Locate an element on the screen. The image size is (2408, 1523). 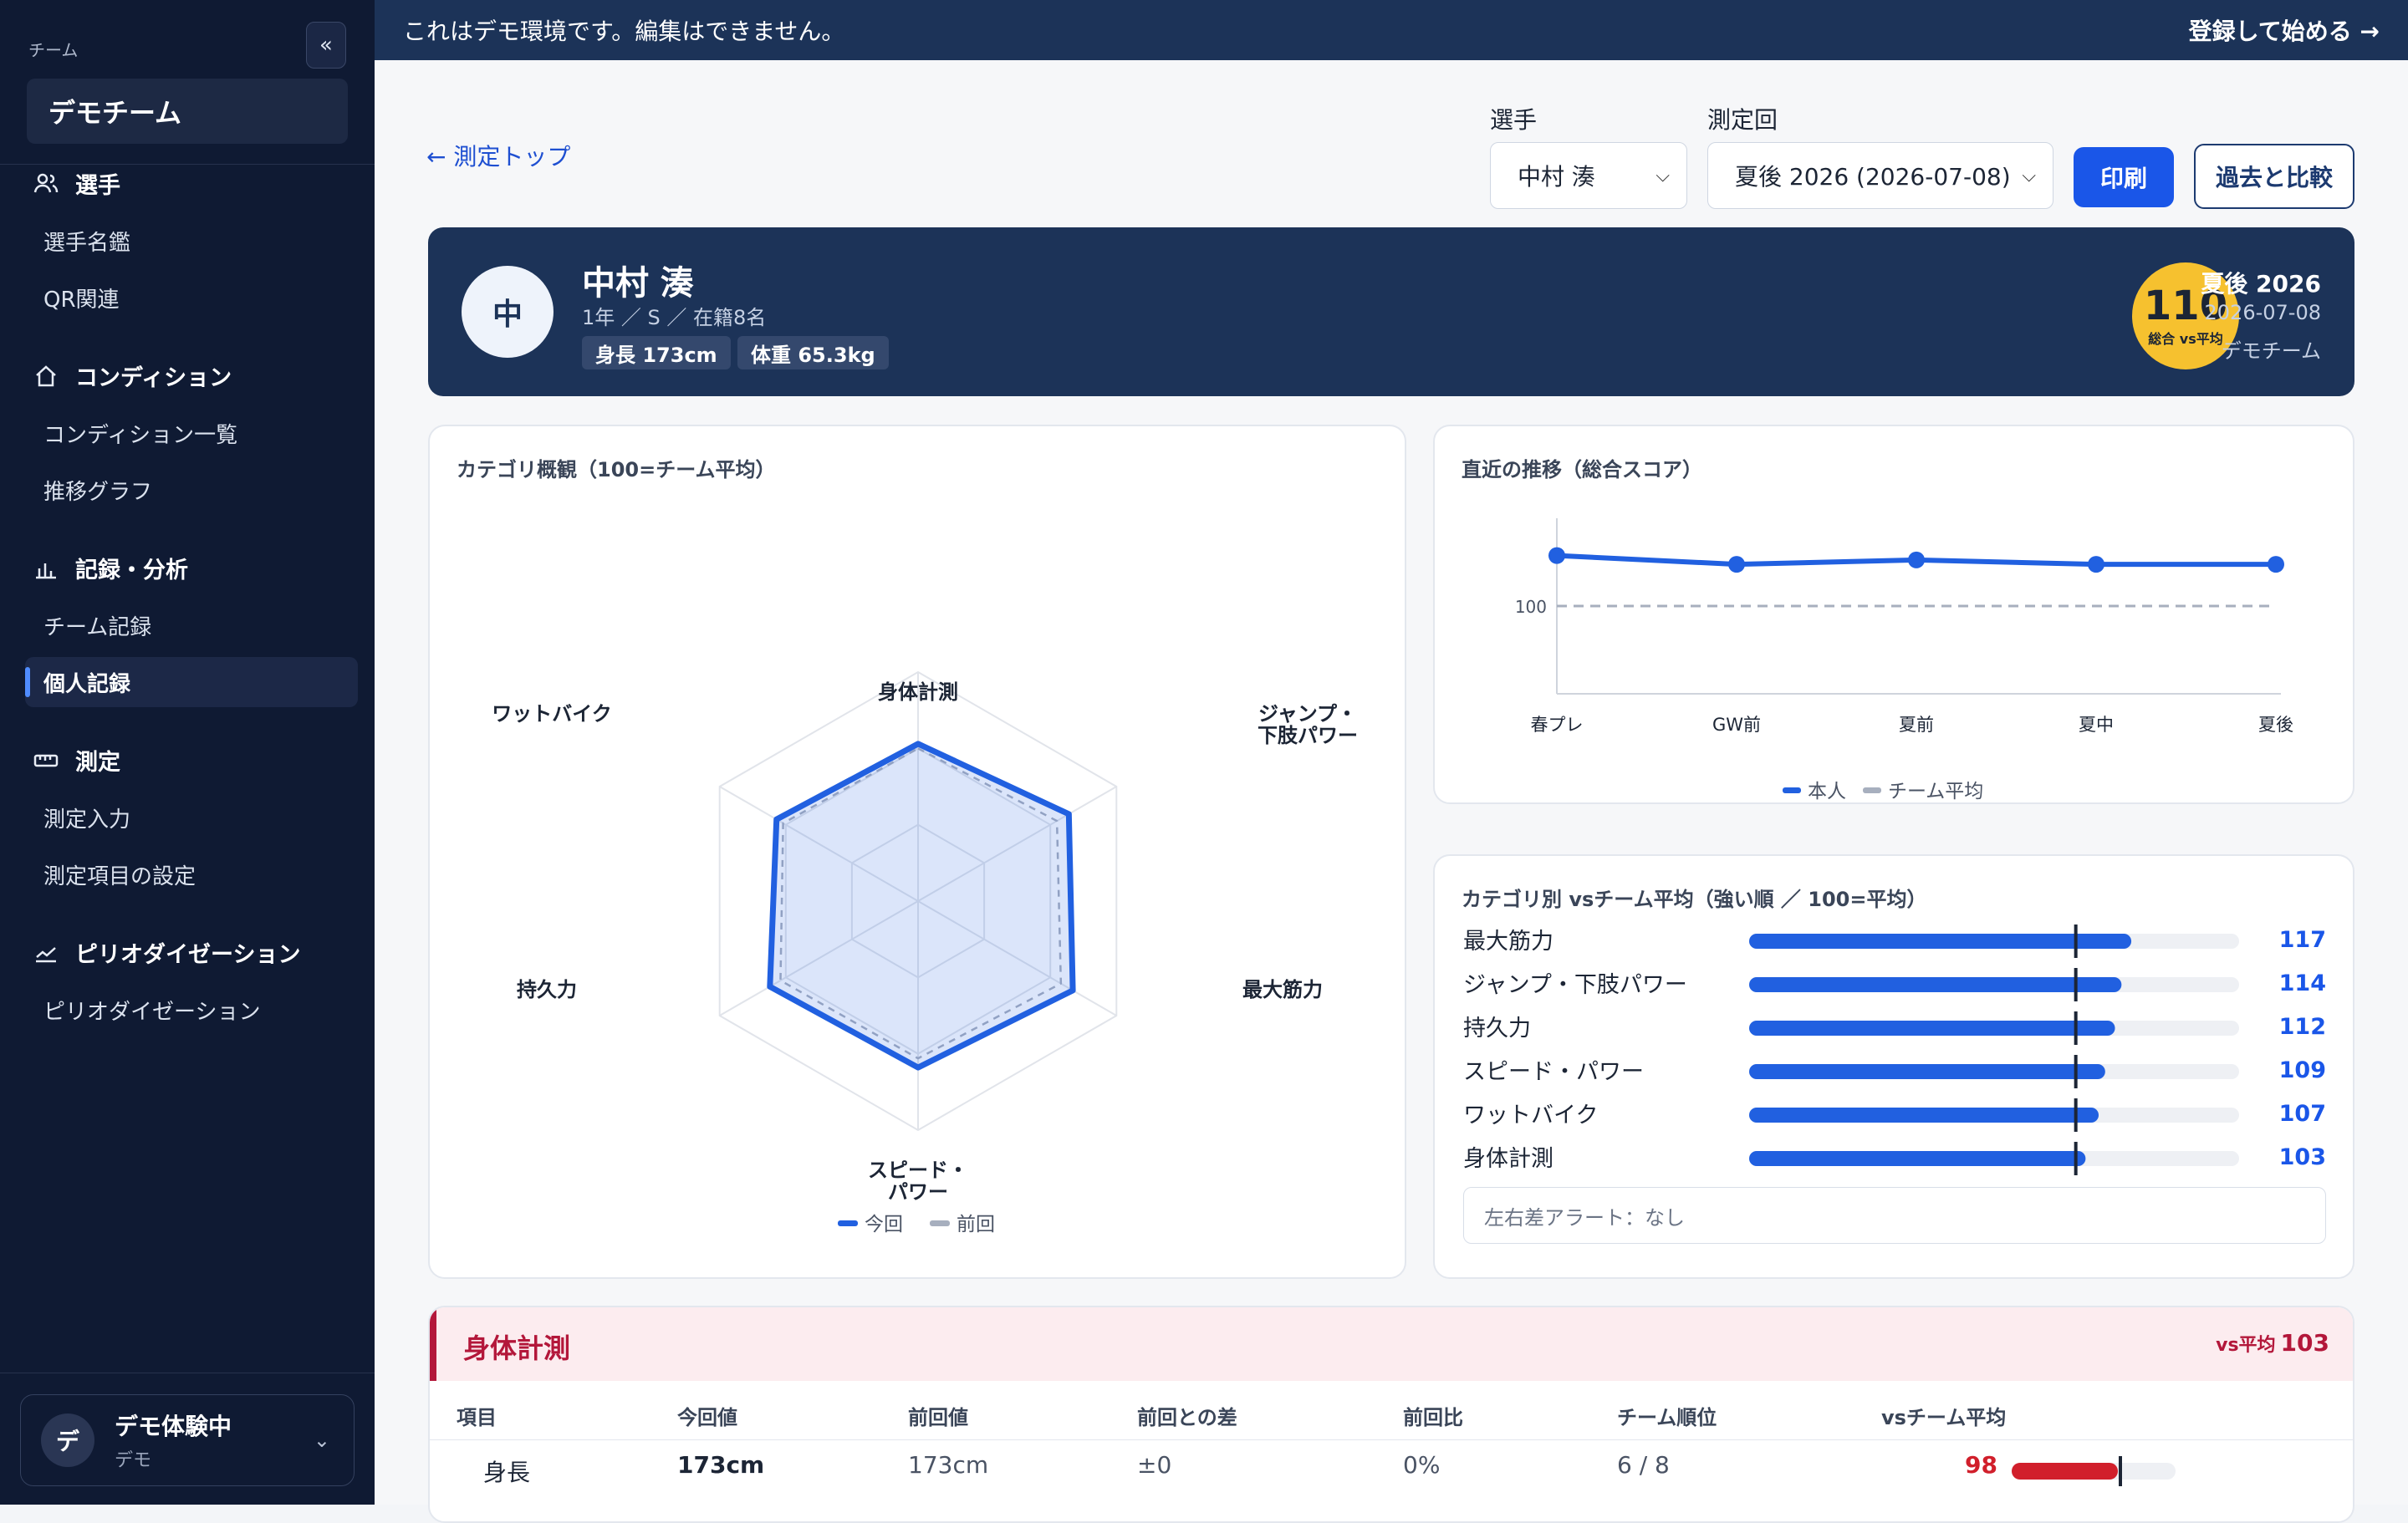
weight-badge: 体重 65.3kg is located at coordinates (813, 353).